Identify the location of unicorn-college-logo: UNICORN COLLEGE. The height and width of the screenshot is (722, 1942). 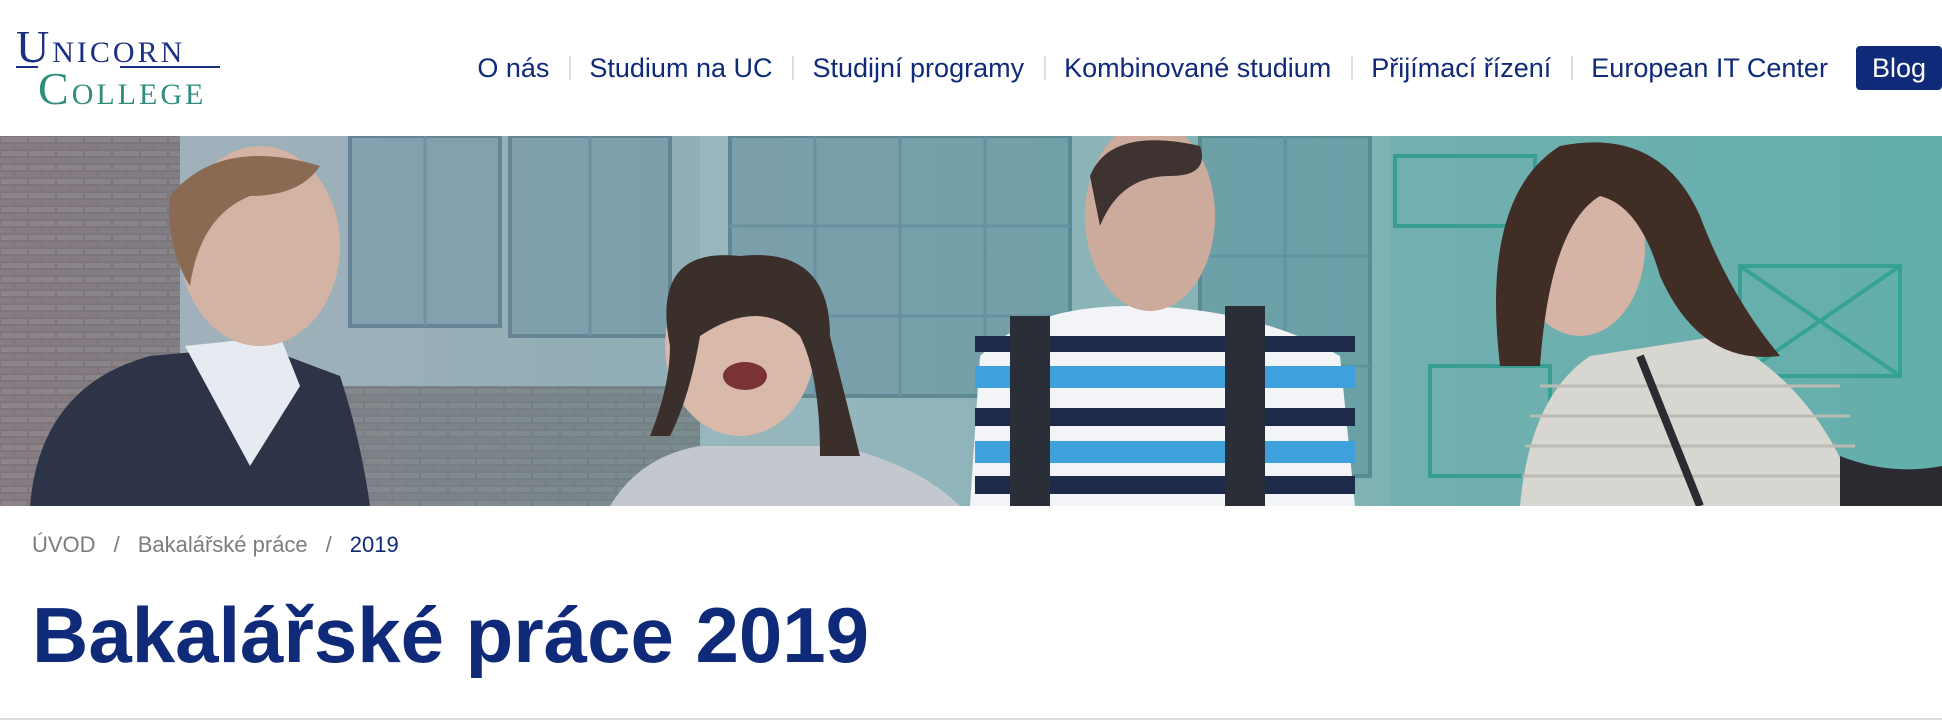
(118, 66).